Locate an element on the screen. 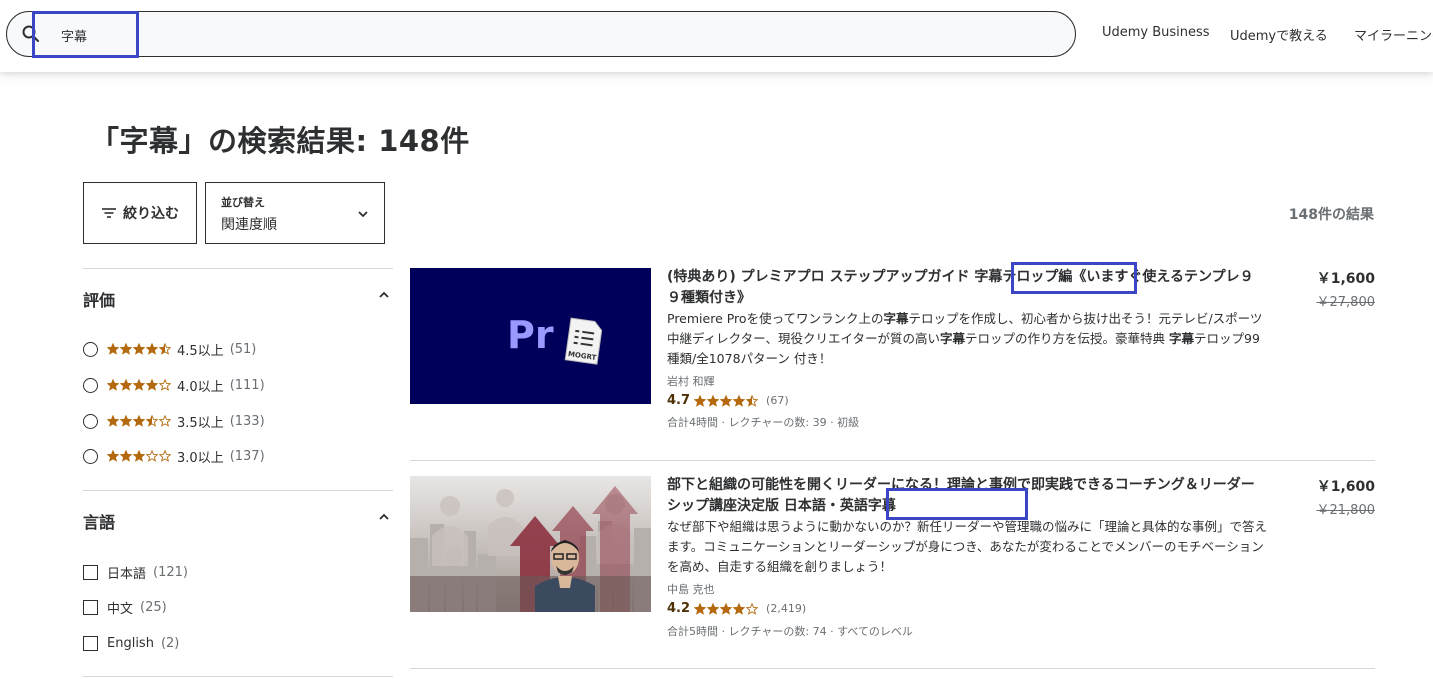 Image resolution: width=1433 pixels, height=679 pixels. course-title-highlight: 字幕テロップ編 is located at coordinates (1023, 277).